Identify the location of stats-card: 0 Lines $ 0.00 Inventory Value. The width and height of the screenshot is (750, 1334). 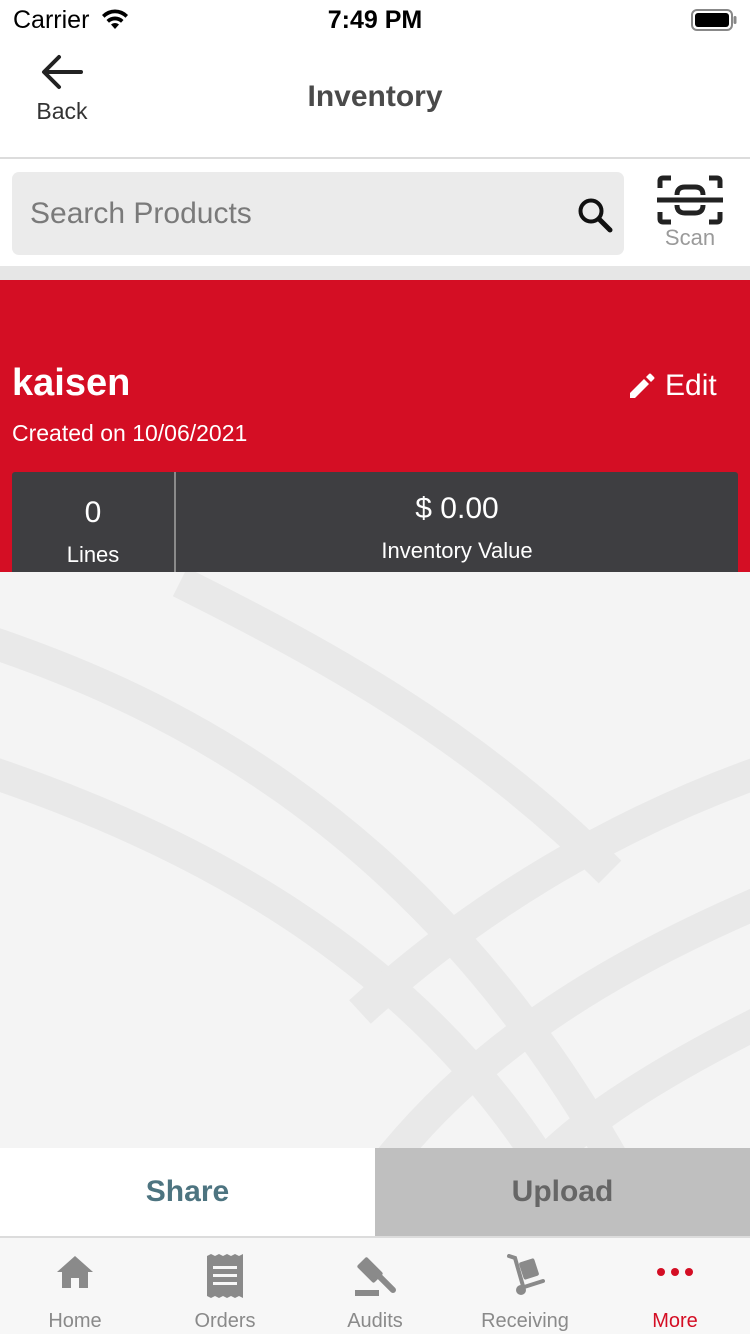
(375, 527).